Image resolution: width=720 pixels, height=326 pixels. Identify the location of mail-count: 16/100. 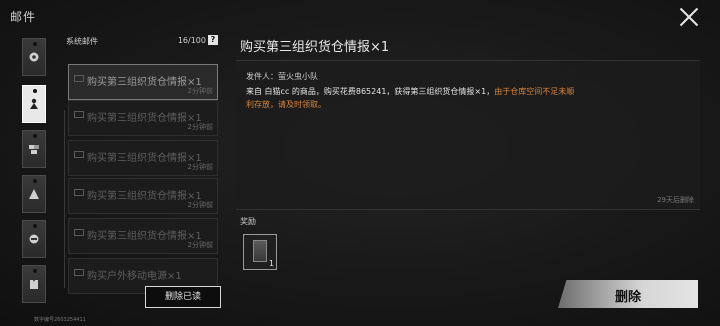
(191, 40).